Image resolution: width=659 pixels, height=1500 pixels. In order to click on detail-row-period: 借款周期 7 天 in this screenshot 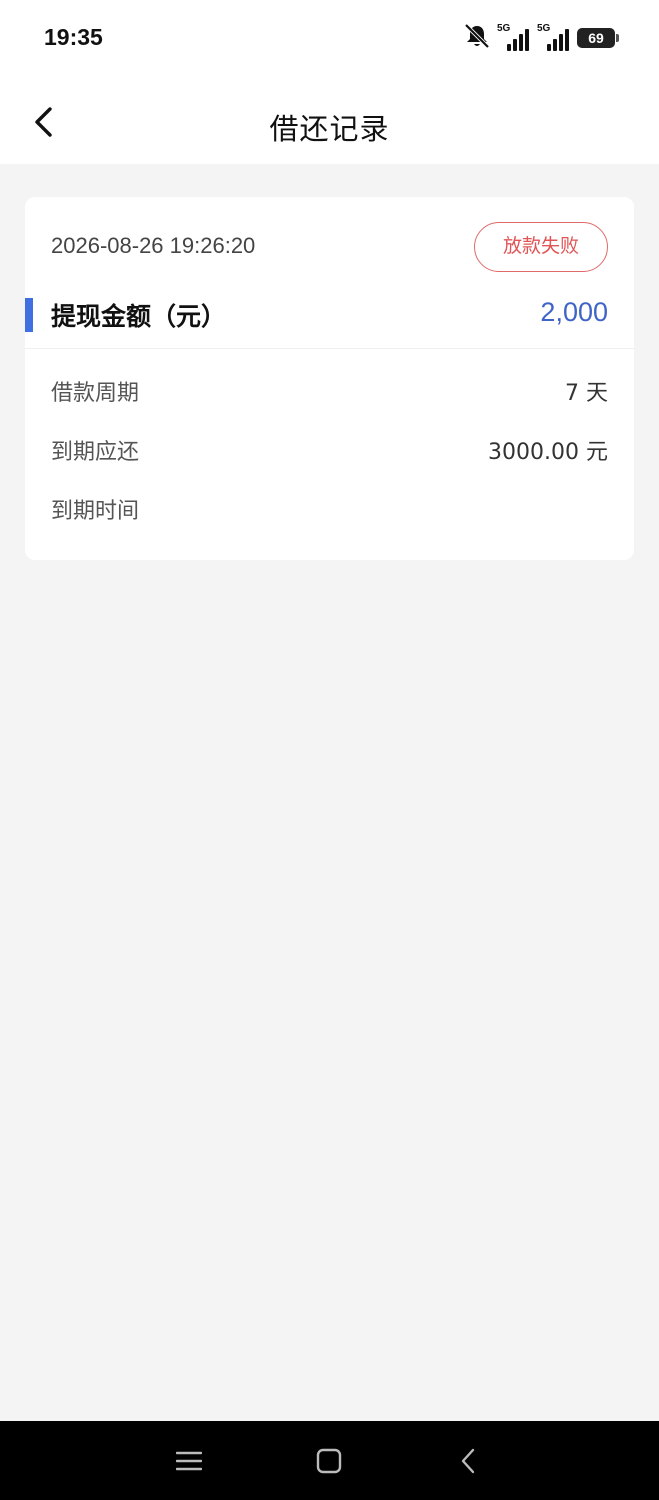, I will do `click(329, 391)`.